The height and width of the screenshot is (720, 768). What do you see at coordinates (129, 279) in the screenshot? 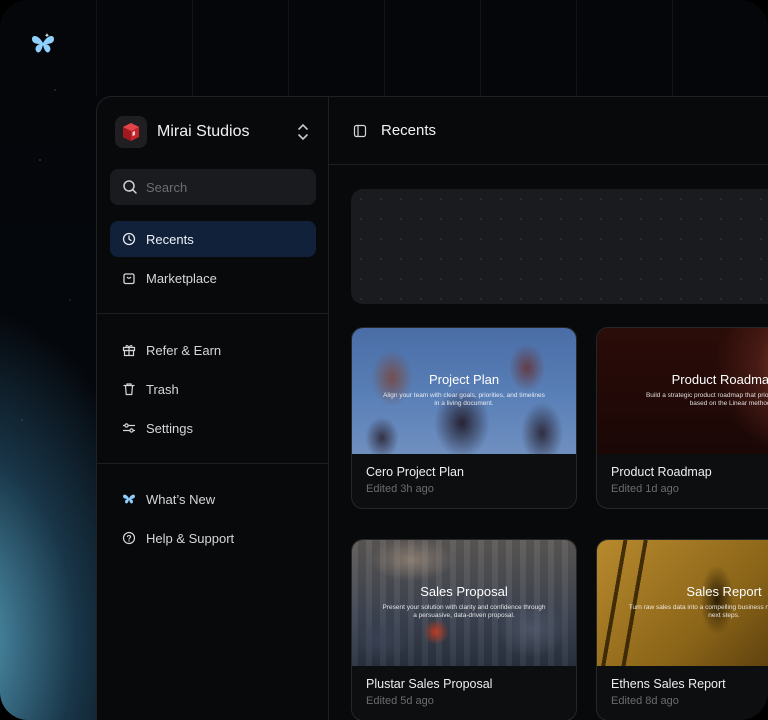
I see `shopping-bag-icon` at bounding box center [129, 279].